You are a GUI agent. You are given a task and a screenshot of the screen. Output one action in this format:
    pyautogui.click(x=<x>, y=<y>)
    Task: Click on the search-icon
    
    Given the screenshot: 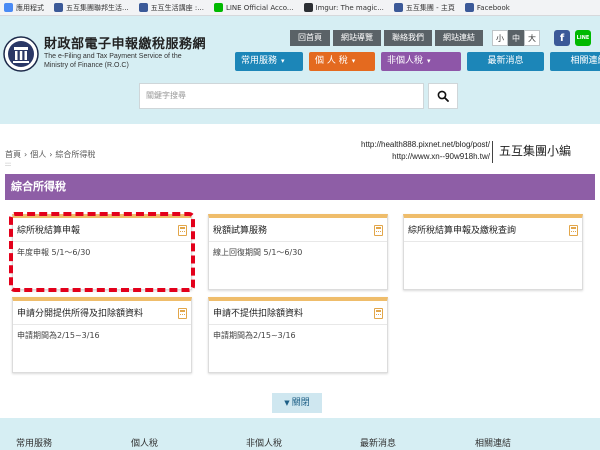 What is the action you would take?
    pyautogui.click(x=443, y=96)
    